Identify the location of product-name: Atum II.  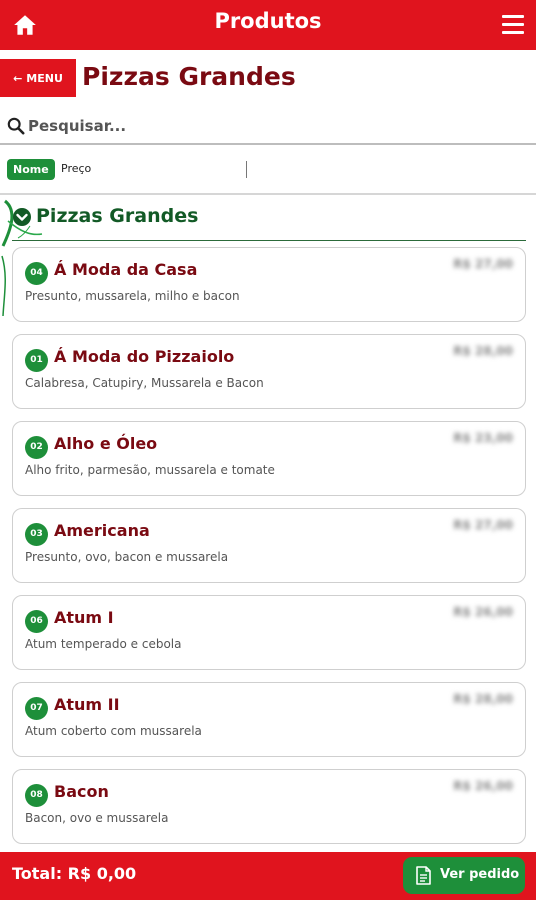
(87, 704).